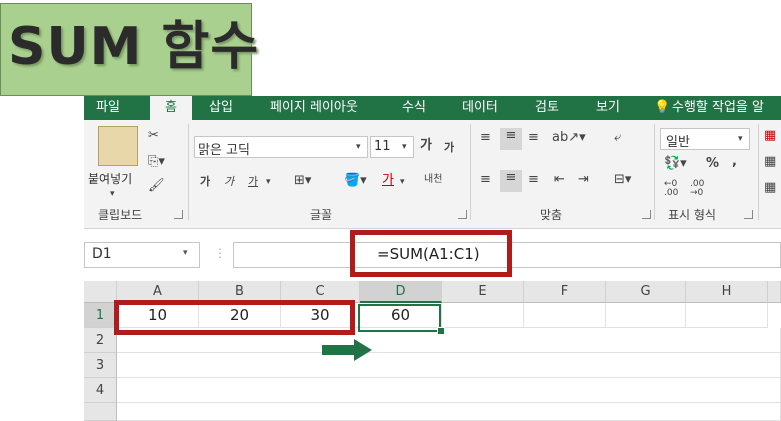 This screenshot has width=781, height=421. I want to click on select-all-corner, so click(100, 292).